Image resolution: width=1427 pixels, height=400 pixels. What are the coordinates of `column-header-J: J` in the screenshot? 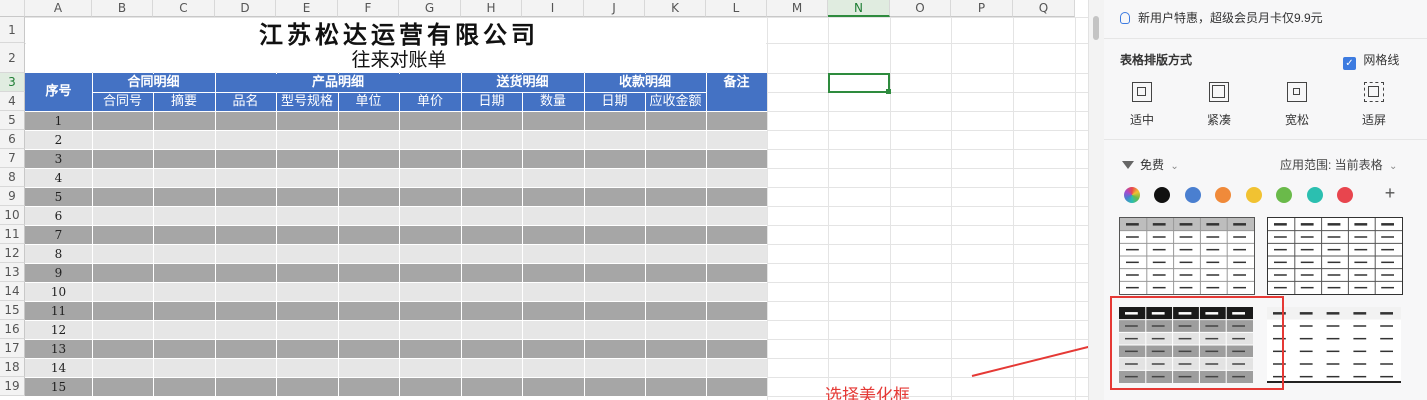 It's located at (614, 8).